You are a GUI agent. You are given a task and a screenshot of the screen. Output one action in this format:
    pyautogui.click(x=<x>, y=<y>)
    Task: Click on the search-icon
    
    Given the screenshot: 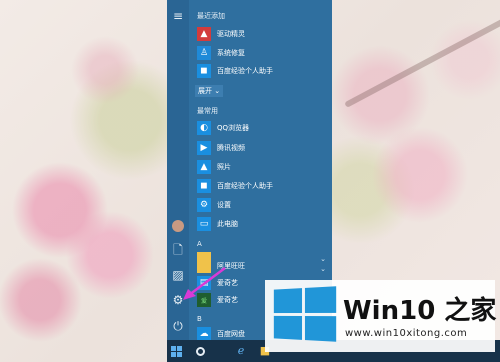 What is the action you would take?
    pyautogui.click(x=200, y=351)
    